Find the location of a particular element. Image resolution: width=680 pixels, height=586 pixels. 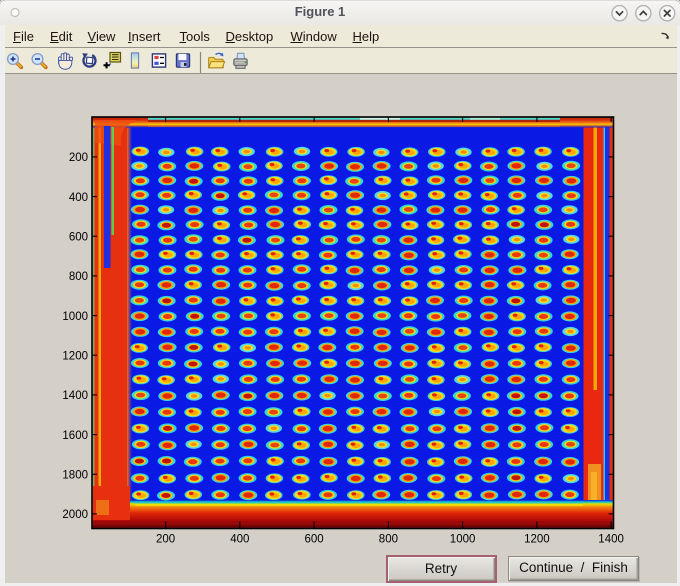

svg-text: 1600 is located at coordinates (75, 436).